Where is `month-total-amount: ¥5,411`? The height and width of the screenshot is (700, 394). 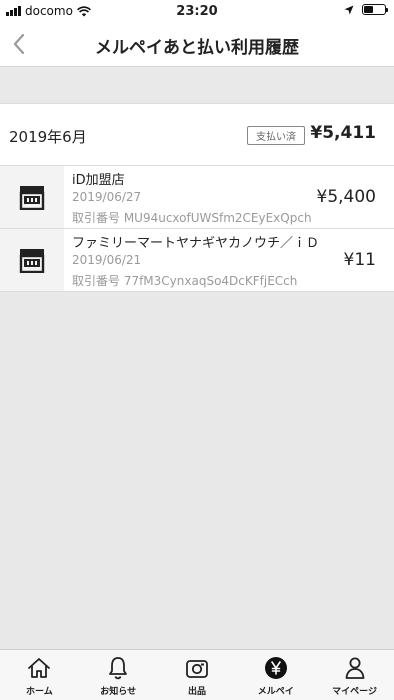
month-total-amount: ¥5,411 is located at coordinates (343, 133).